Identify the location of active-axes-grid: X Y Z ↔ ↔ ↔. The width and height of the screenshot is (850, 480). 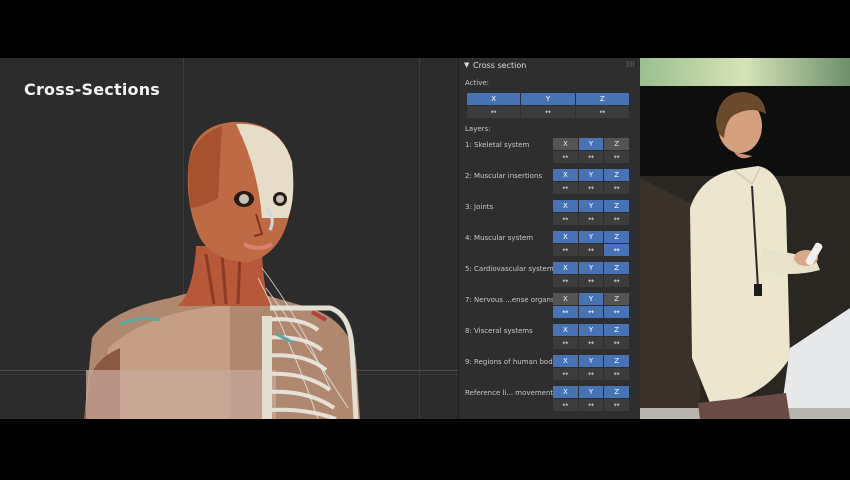
(548, 105).